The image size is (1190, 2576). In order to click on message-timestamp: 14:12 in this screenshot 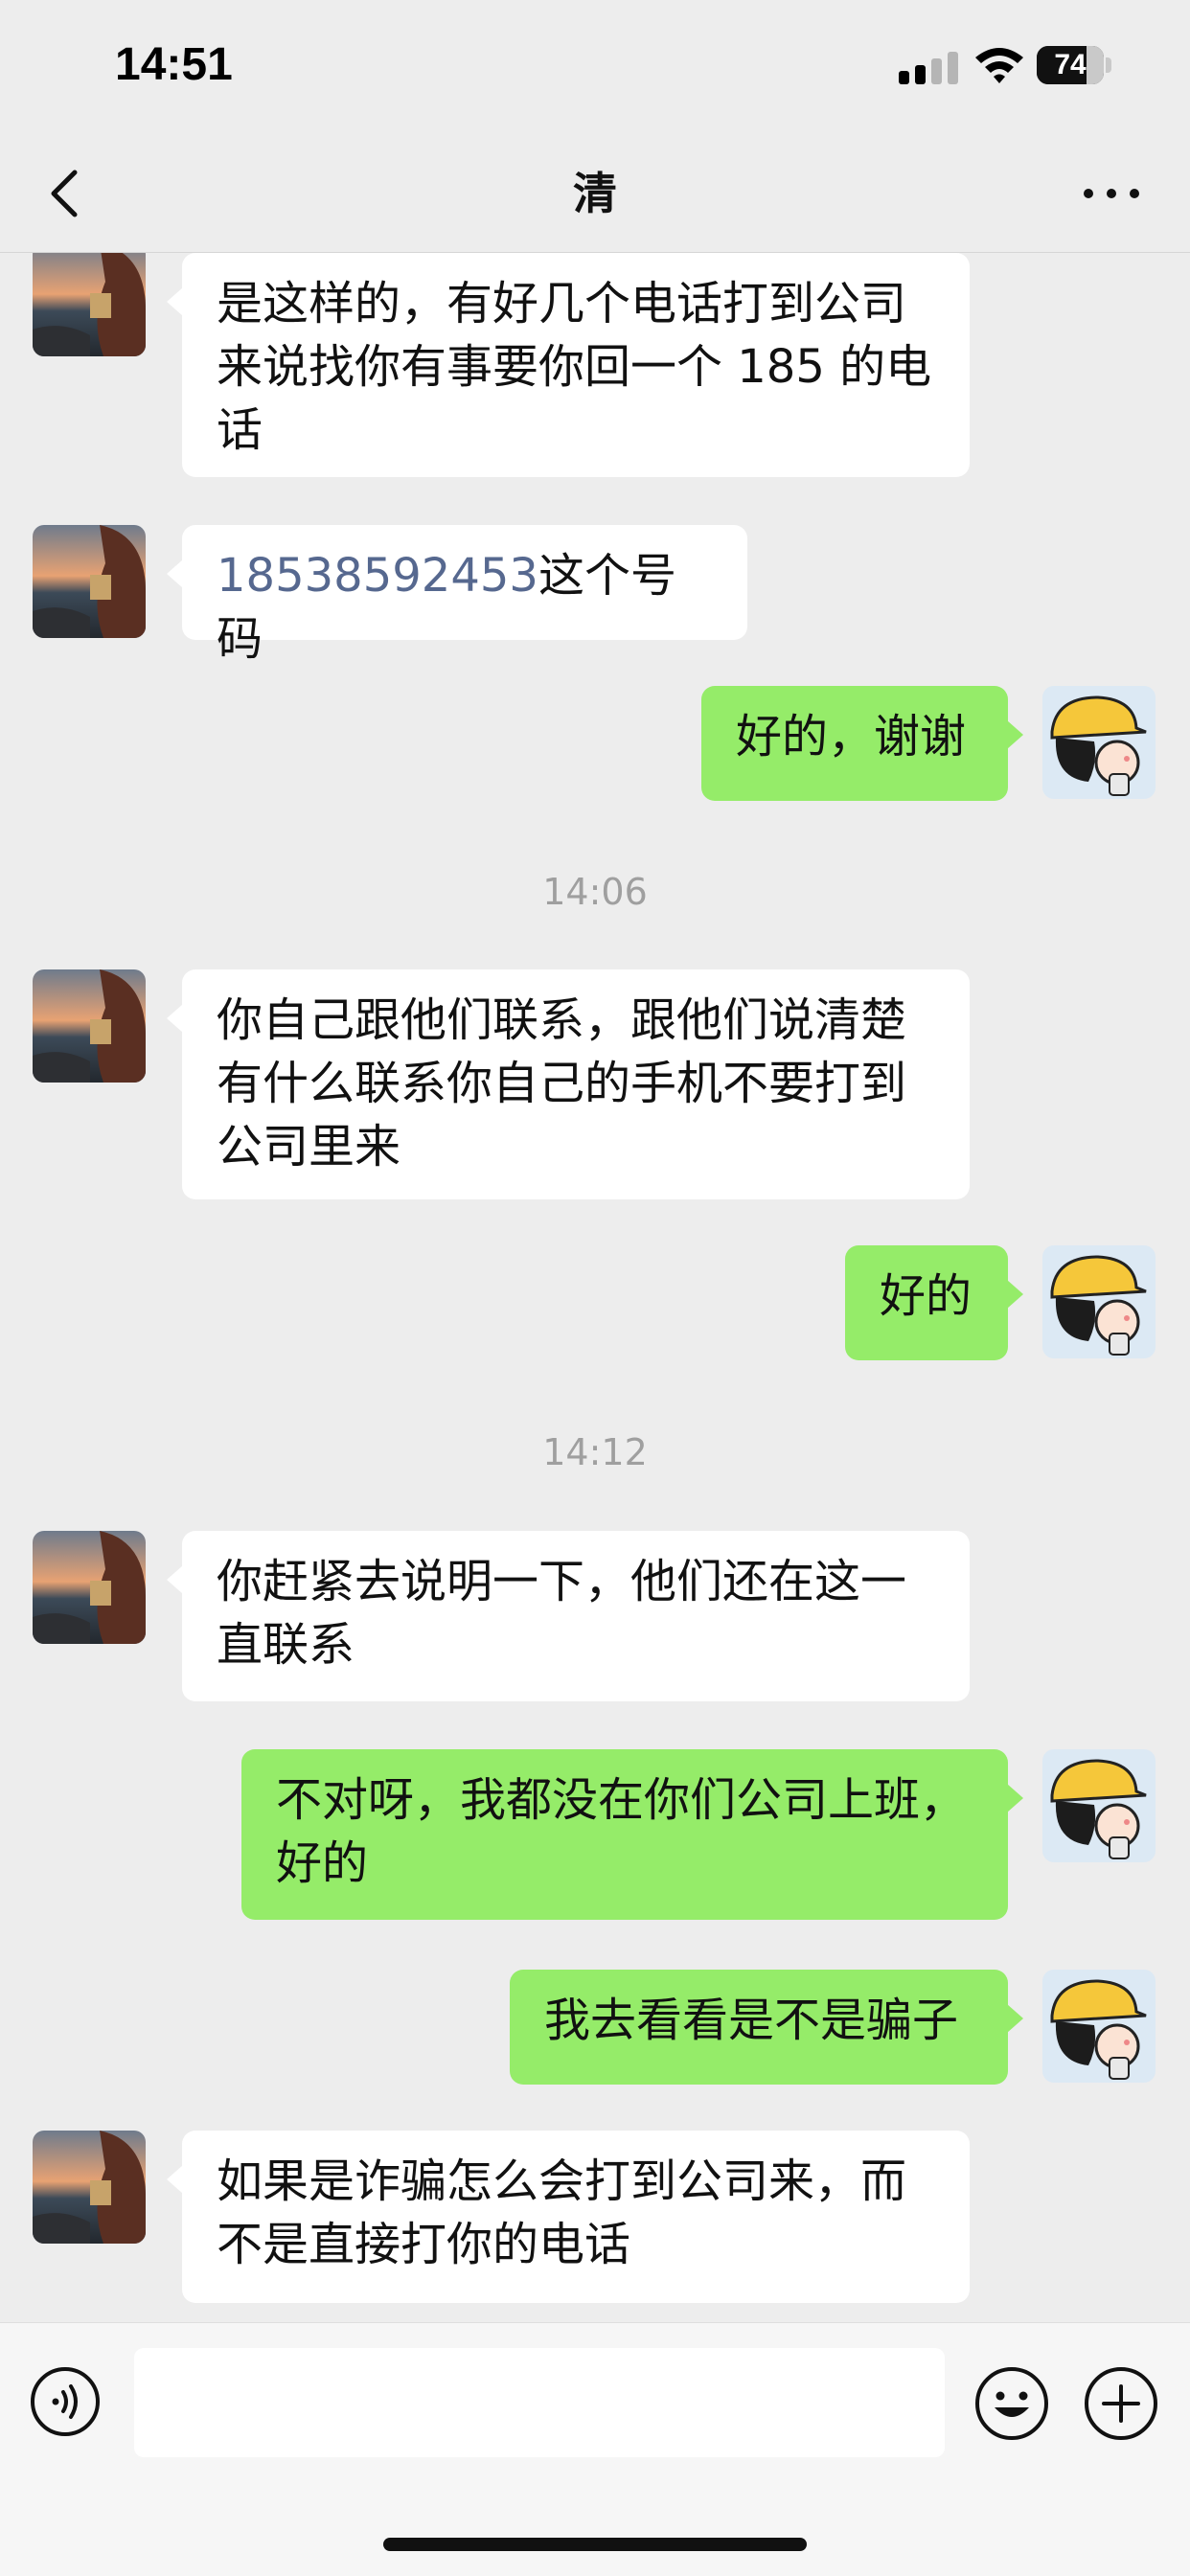, I will do `click(595, 1452)`.